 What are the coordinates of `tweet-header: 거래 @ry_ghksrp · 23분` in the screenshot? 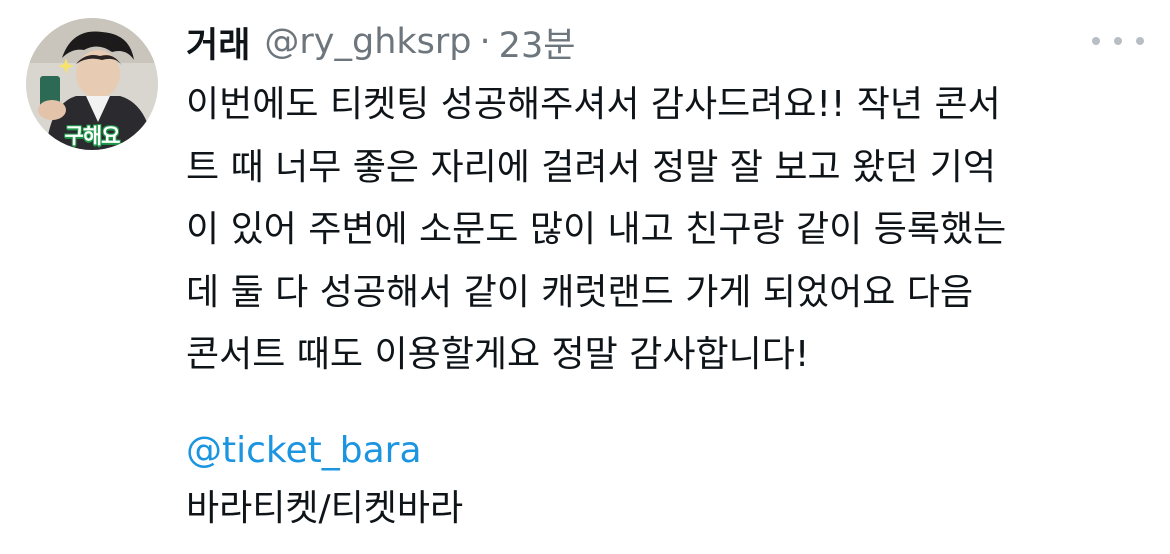 It's located at (380, 42).